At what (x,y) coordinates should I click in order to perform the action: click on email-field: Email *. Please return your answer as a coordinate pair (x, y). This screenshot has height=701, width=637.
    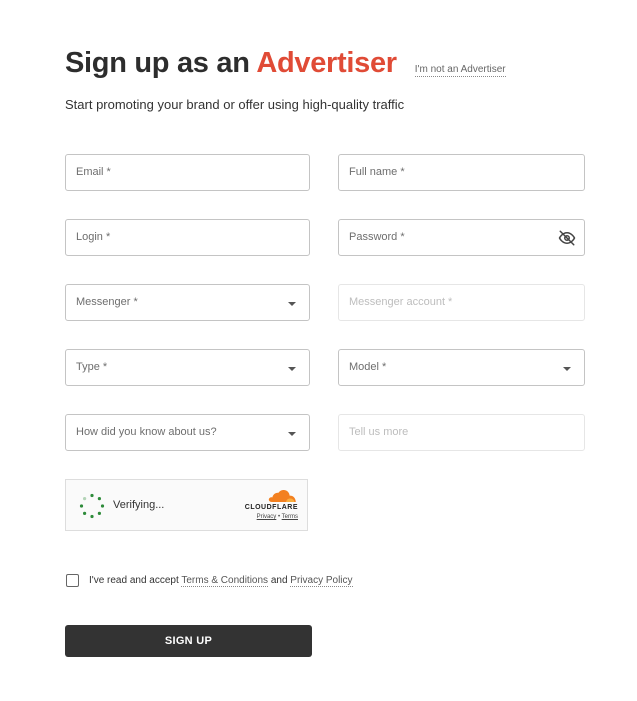
    Looking at the image, I should click on (187, 172).